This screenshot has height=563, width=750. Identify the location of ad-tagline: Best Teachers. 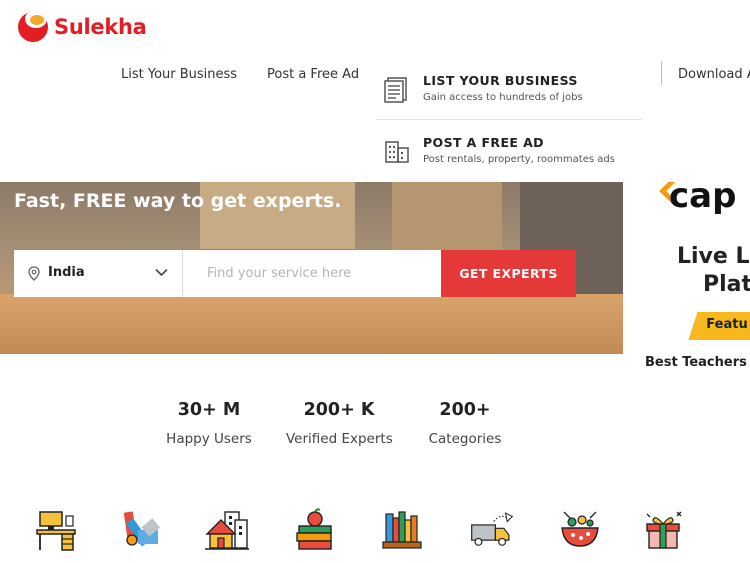
(696, 362).